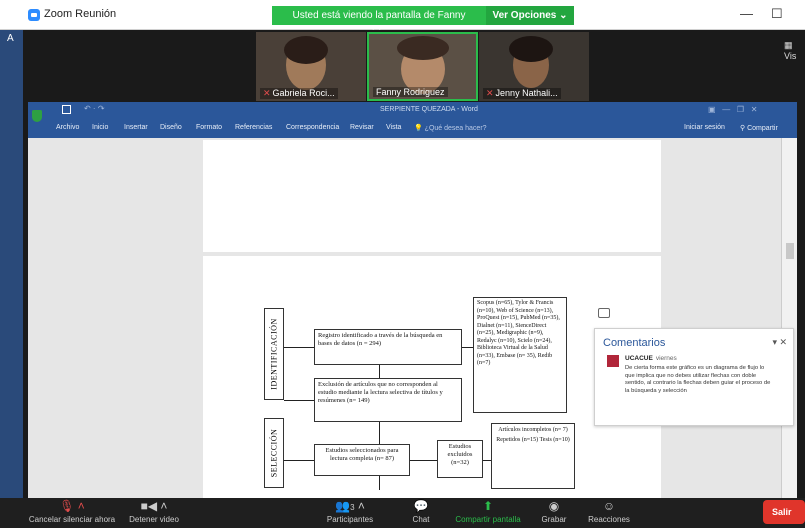 This screenshot has width=805, height=528. Describe the element at coordinates (136, 127) in the screenshot. I see `menu-insertar: Insertar` at that location.